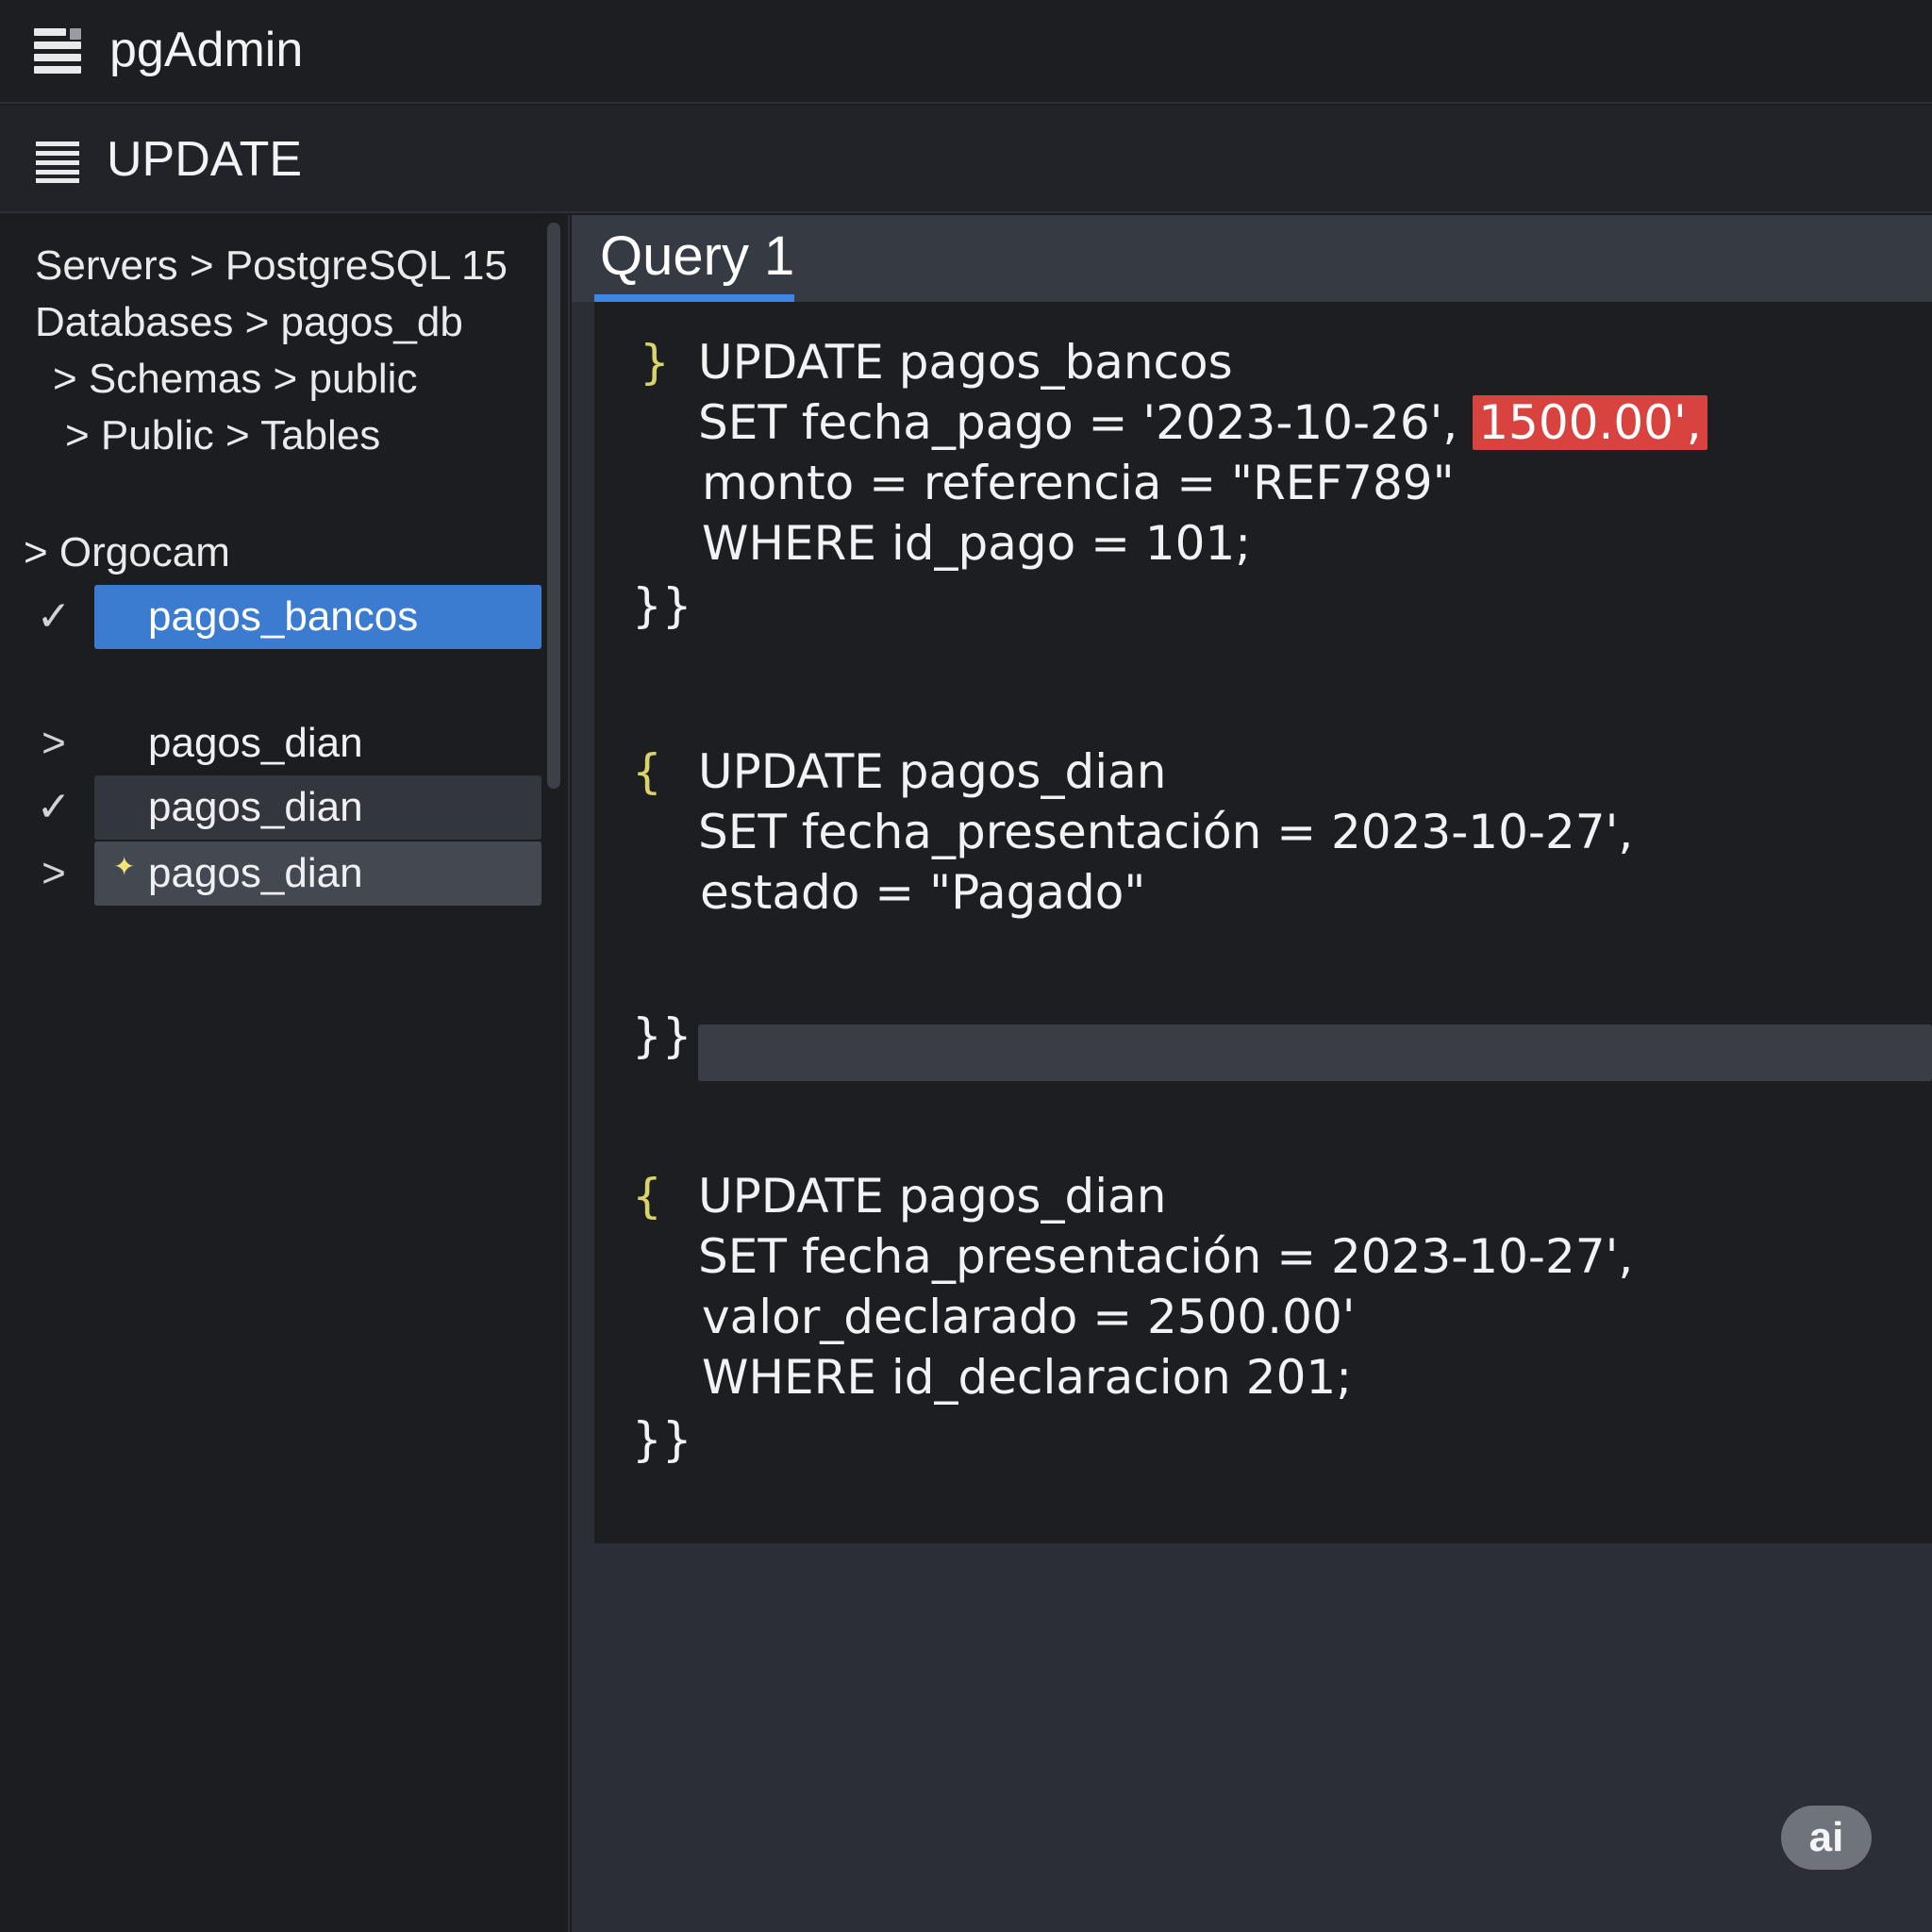  Describe the element at coordinates (655, 363) in the screenshot. I see `open-brace: }` at that location.